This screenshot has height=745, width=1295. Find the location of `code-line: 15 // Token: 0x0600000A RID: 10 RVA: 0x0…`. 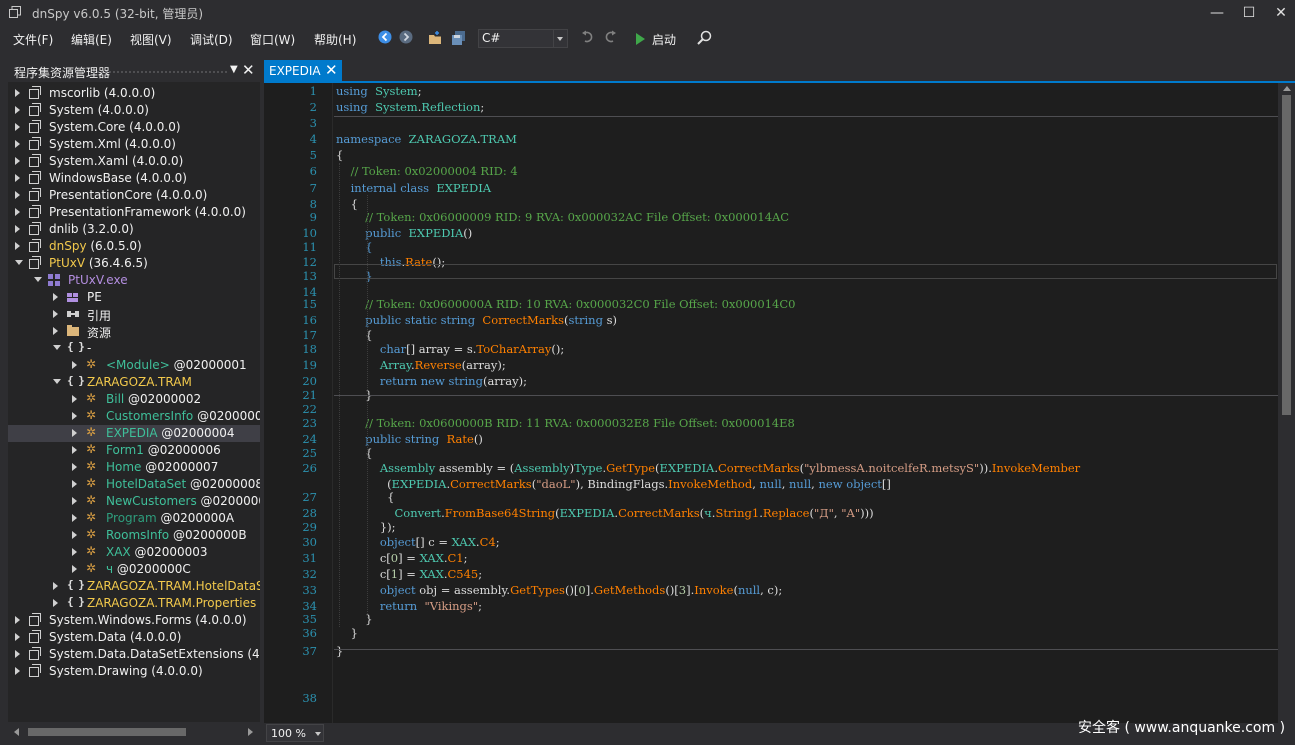

code-line: 15 // Token: 0x0600000A RID: 10 RVA: 0x0… is located at coordinates (771, 305).